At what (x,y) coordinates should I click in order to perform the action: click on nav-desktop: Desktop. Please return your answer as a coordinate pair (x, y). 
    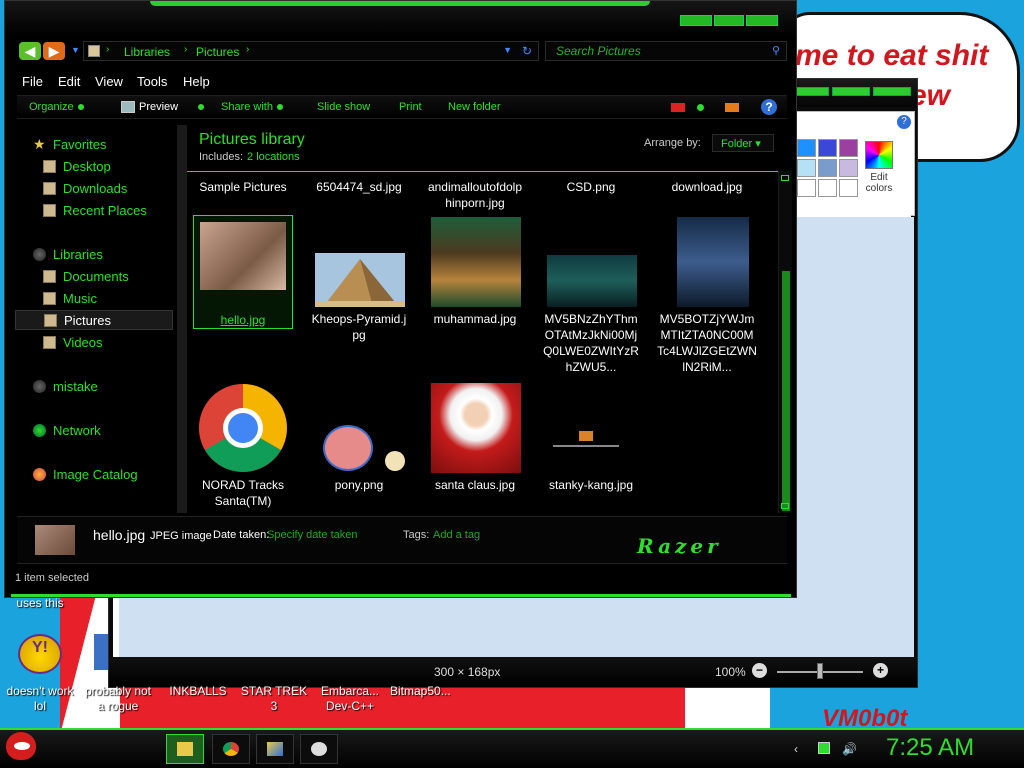
    Looking at the image, I should click on (94, 167).